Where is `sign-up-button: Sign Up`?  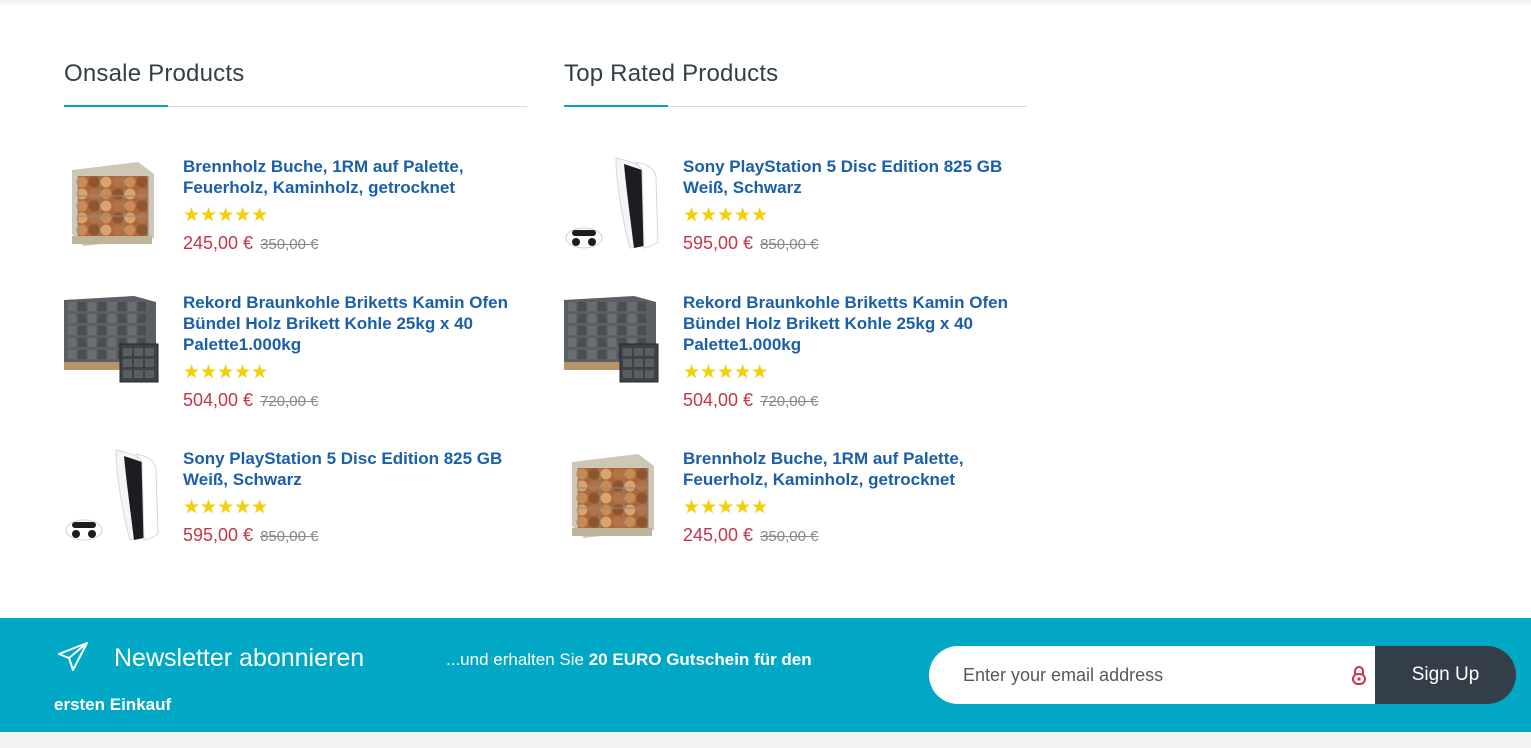
sign-up-button: Sign Up is located at coordinates (1445, 675).